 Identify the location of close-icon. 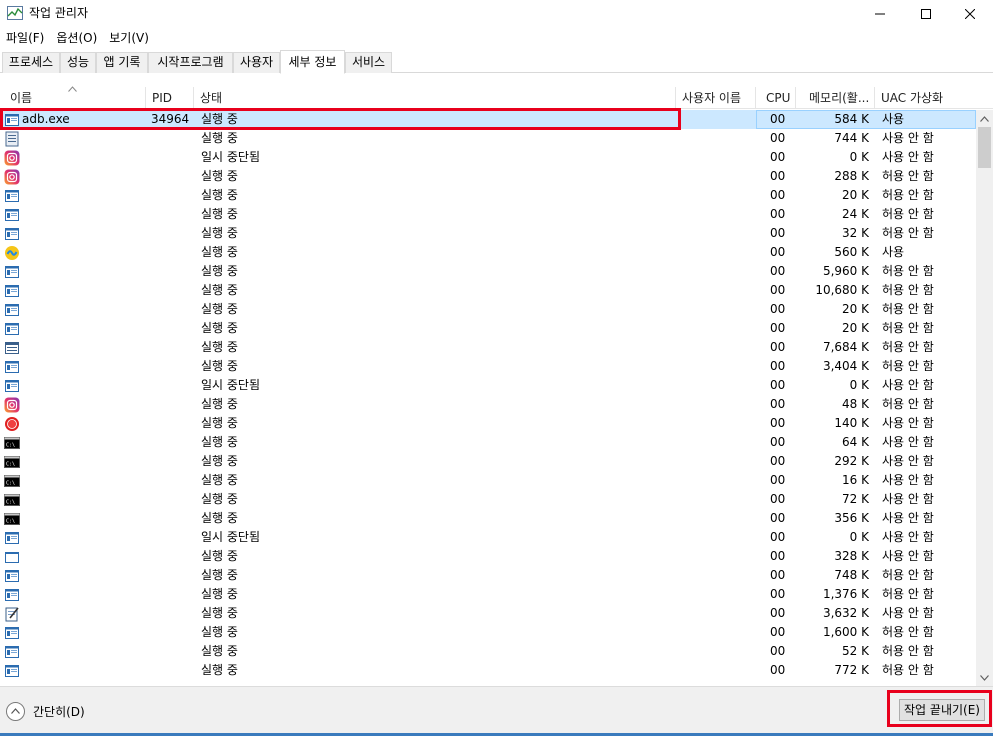
(970, 14).